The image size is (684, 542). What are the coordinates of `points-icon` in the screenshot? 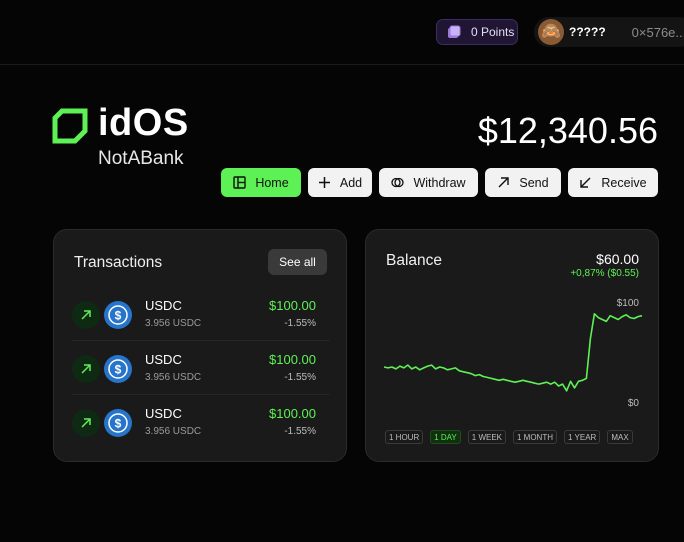 It's located at (454, 31).